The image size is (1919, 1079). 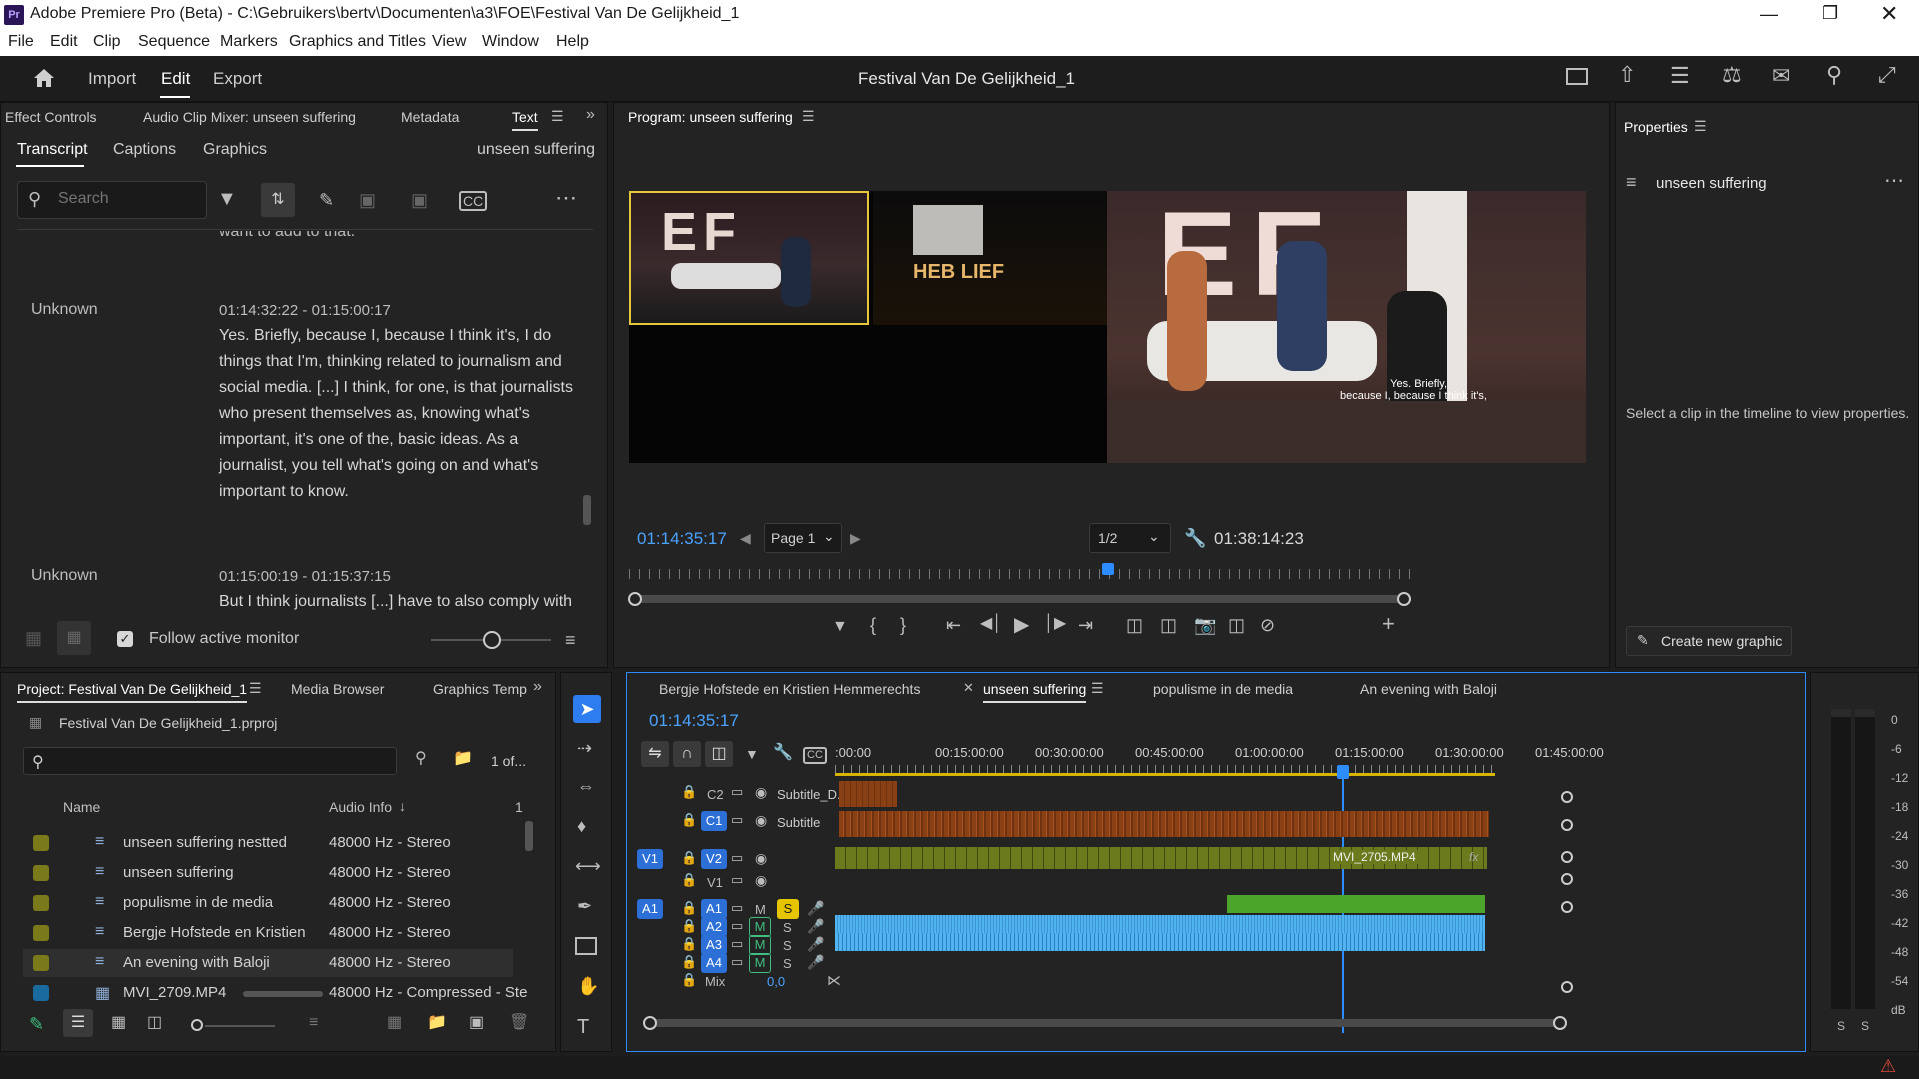 What do you see at coordinates (788, 909) in the screenshot?
I see `solo-a1: S` at bounding box center [788, 909].